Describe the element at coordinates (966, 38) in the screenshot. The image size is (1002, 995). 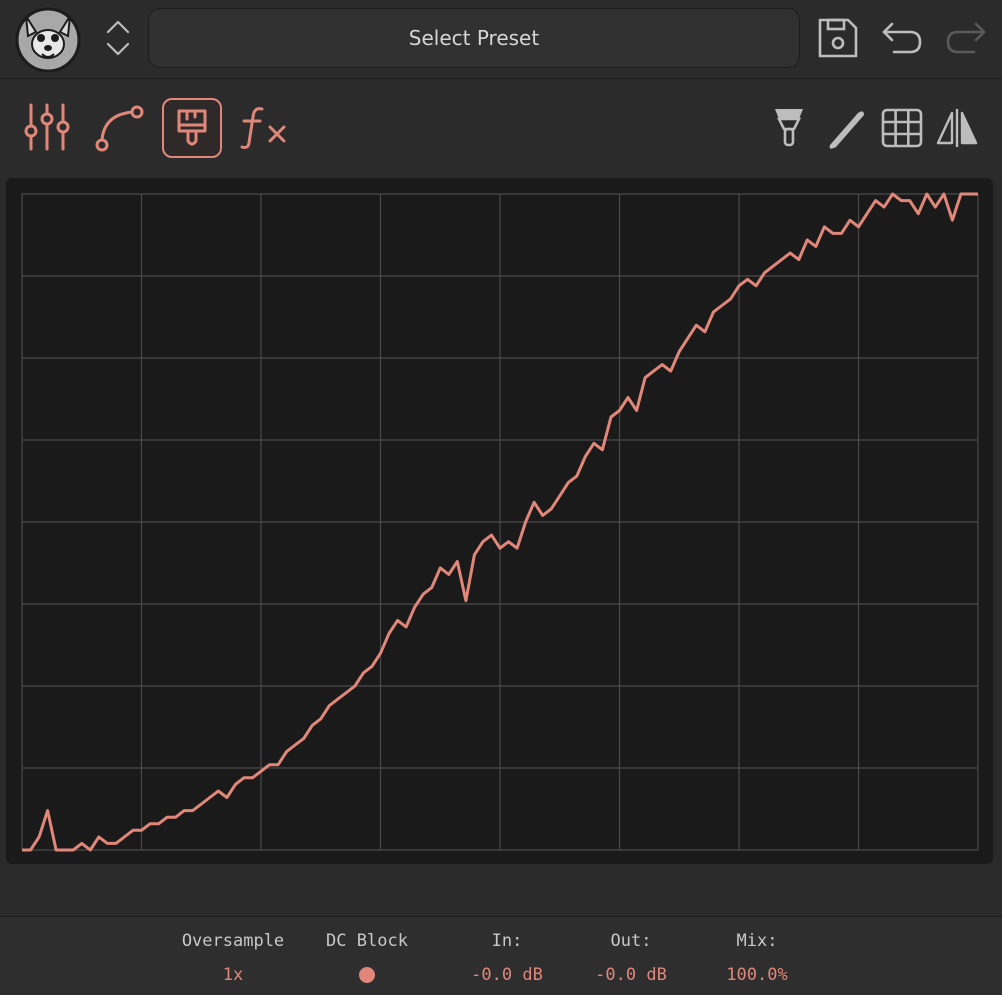
I see `redo-icon` at that location.